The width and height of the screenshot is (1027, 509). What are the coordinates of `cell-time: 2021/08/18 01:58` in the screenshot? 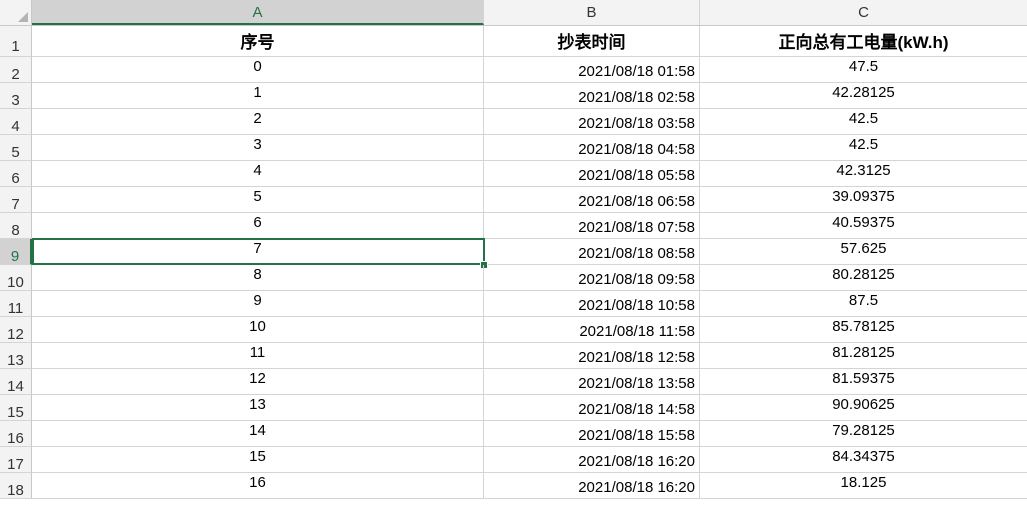 It's located at (592, 70).